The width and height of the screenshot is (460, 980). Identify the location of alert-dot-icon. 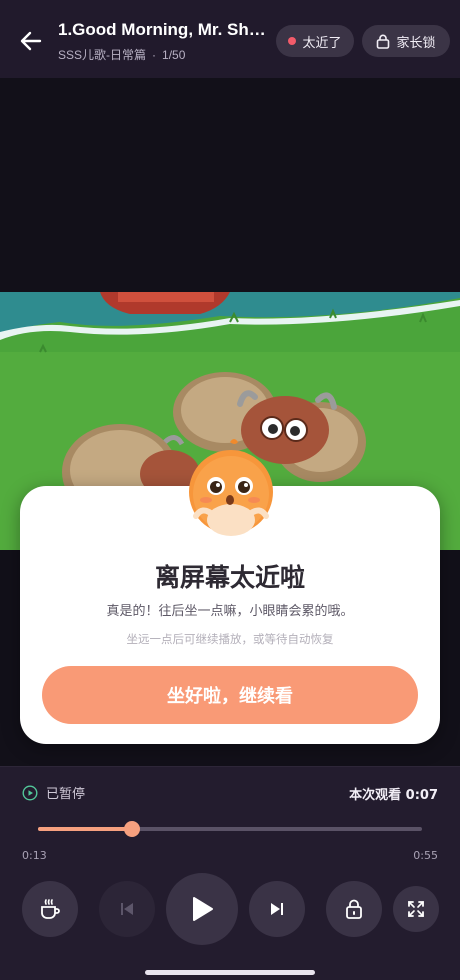
(292, 41).